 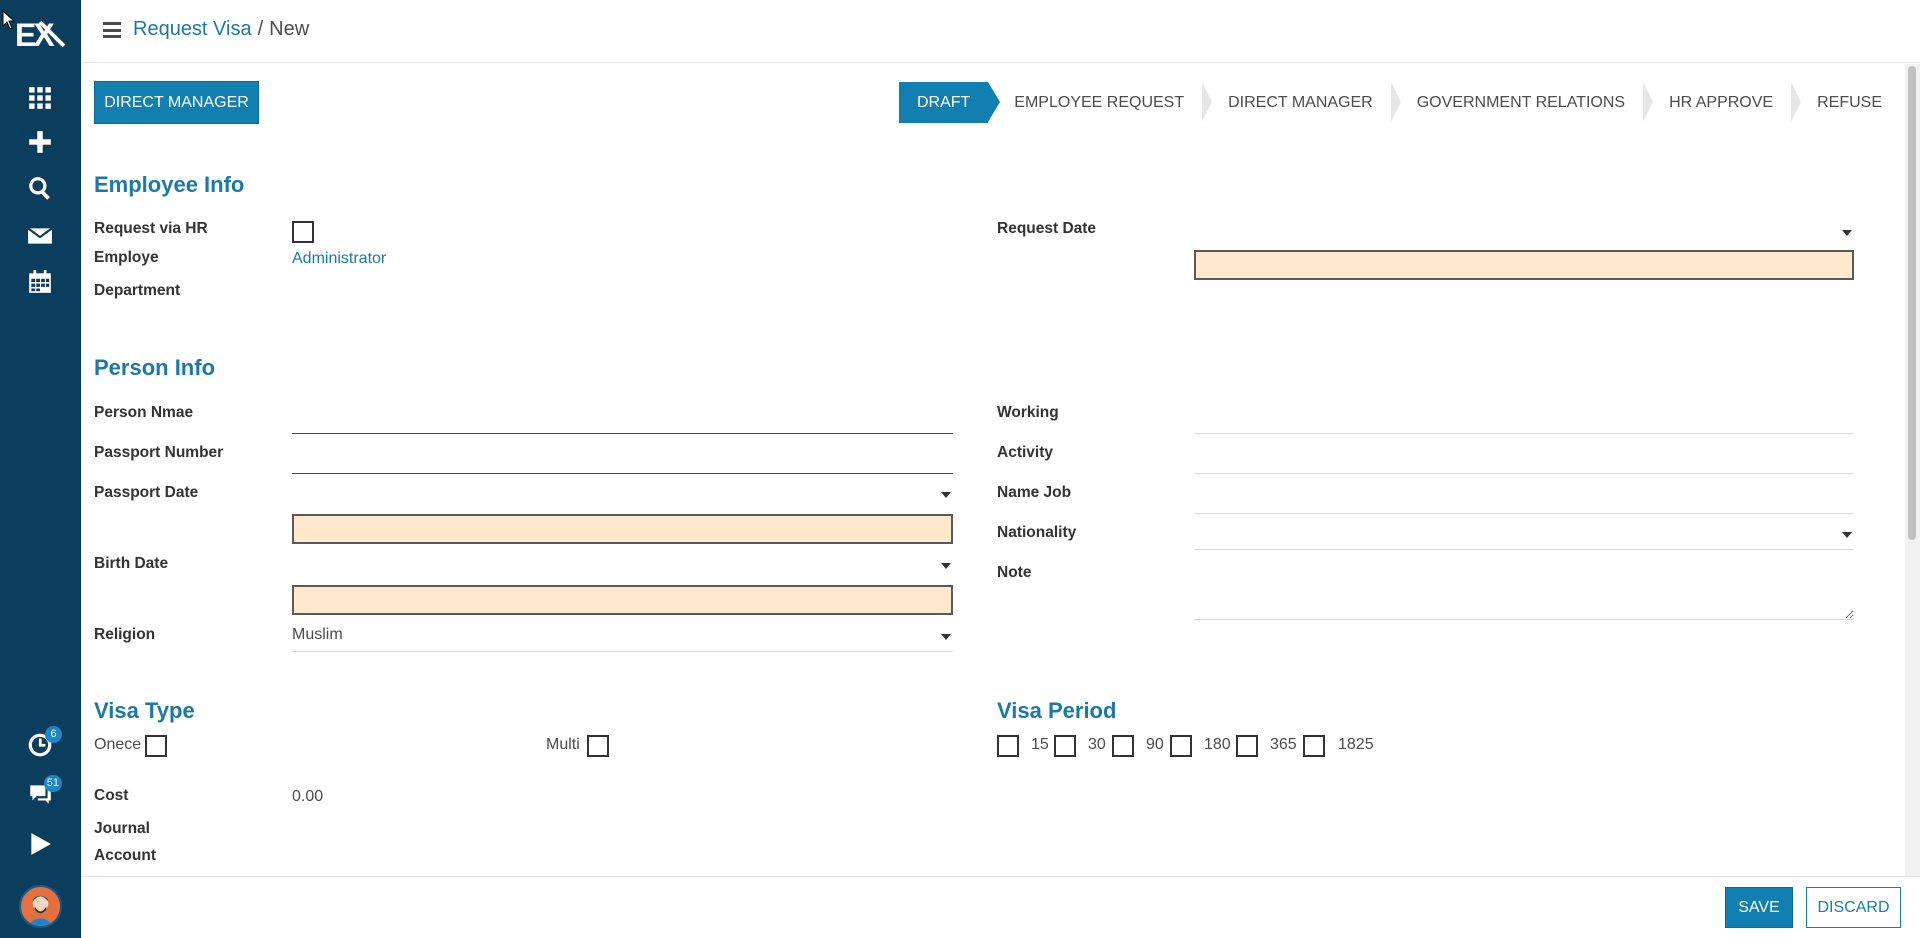 What do you see at coordinates (1314, 746) in the screenshot?
I see `period-365-checkbox` at bounding box center [1314, 746].